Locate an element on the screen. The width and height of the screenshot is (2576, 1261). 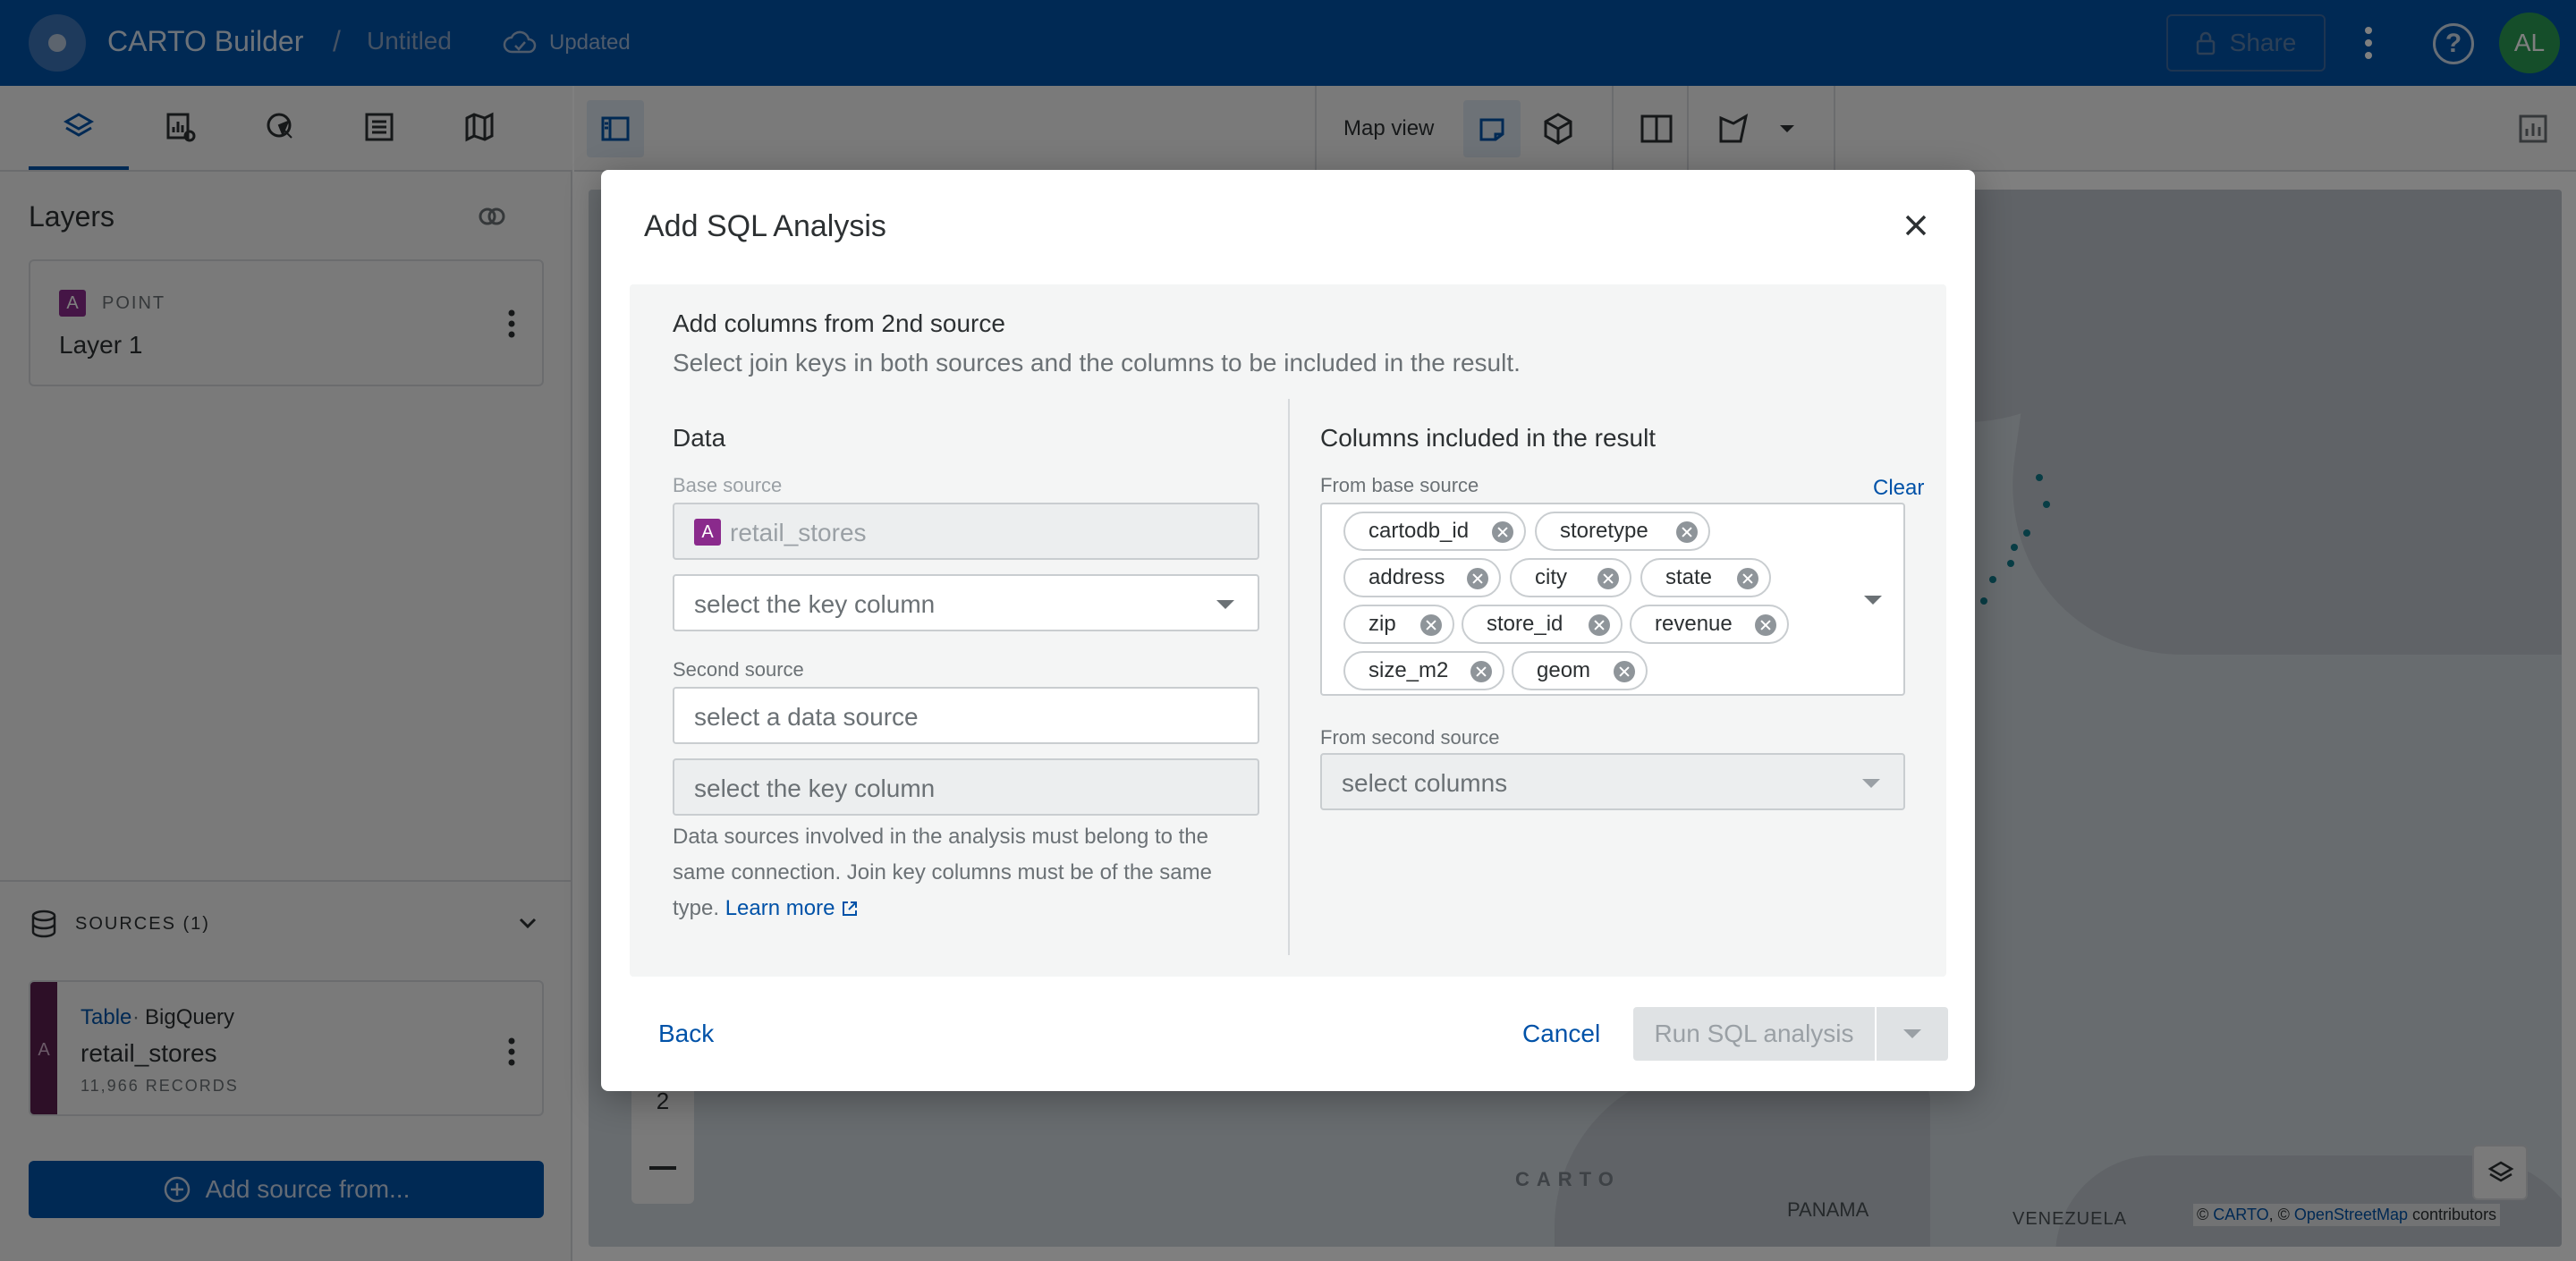
run-options-button is located at coordinates (1912, 1034).